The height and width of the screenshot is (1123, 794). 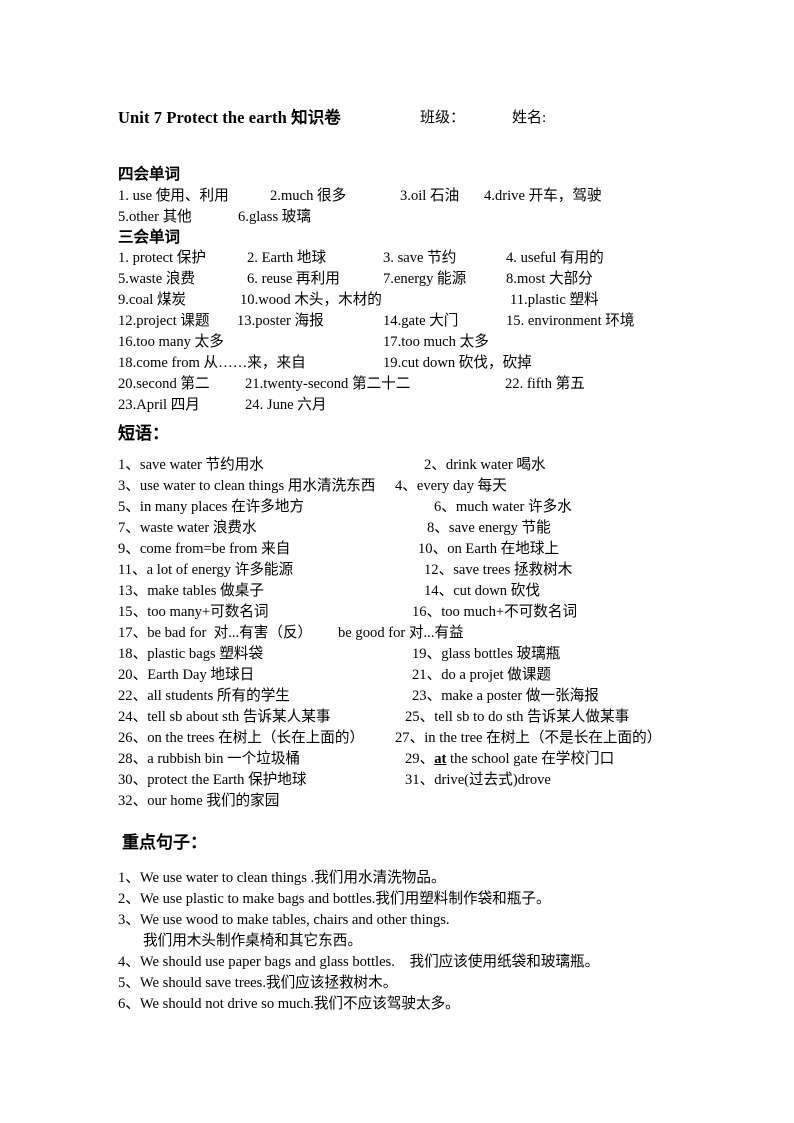 I want to click on class-field-label: 班级：, so click(x=443, y=118).